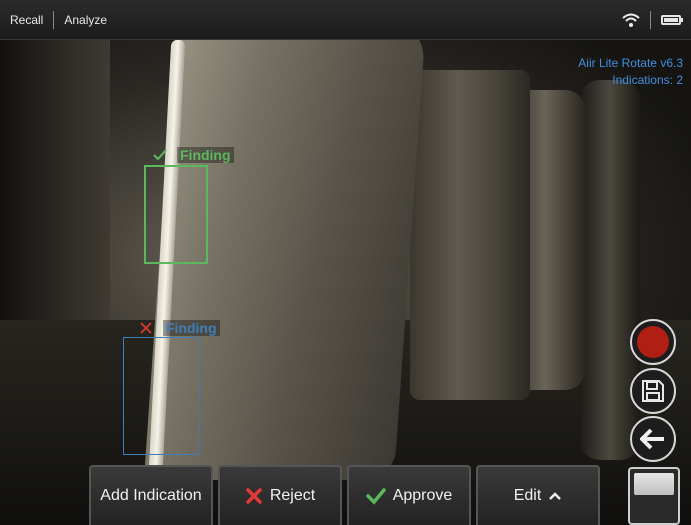 The image size is (691, 525). I want to click on approve-label: Approve, so click(422, 495).